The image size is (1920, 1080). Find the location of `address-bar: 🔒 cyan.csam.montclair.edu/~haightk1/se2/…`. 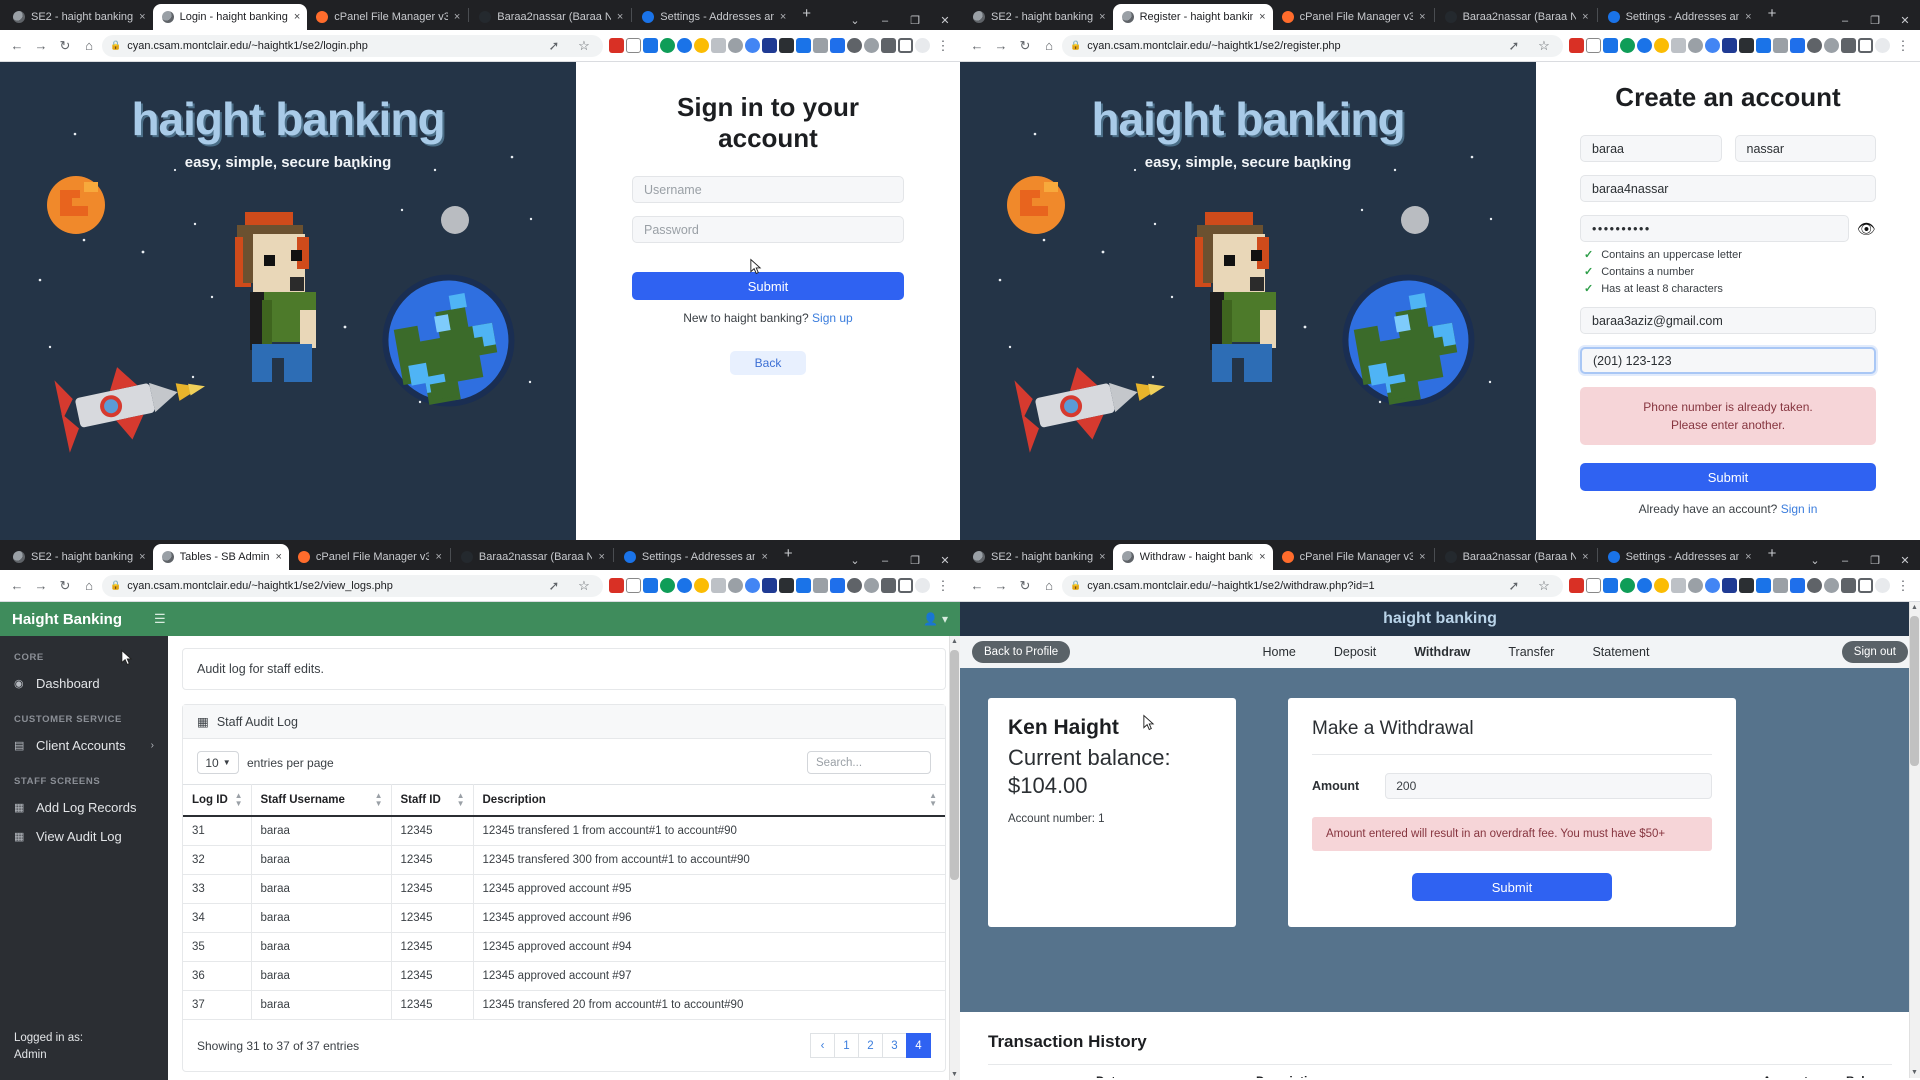

address-bar: 🔒 cyan.csam.montclair.edu/~haightk1/se2/… is located at coordinates (352, 585).